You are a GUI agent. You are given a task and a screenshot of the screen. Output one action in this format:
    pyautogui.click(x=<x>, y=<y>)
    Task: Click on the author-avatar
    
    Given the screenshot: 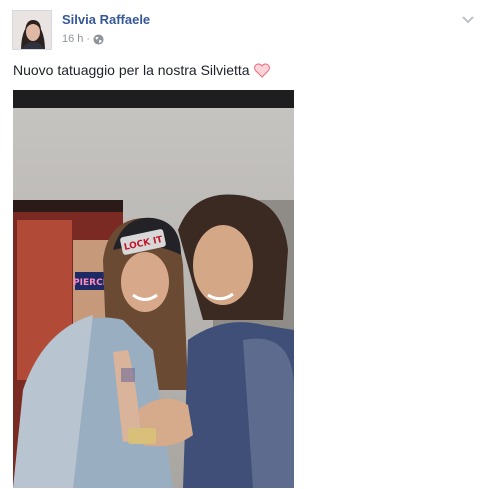 What is the action you would take?
    pyautogui.click(x=32, y=30)
    